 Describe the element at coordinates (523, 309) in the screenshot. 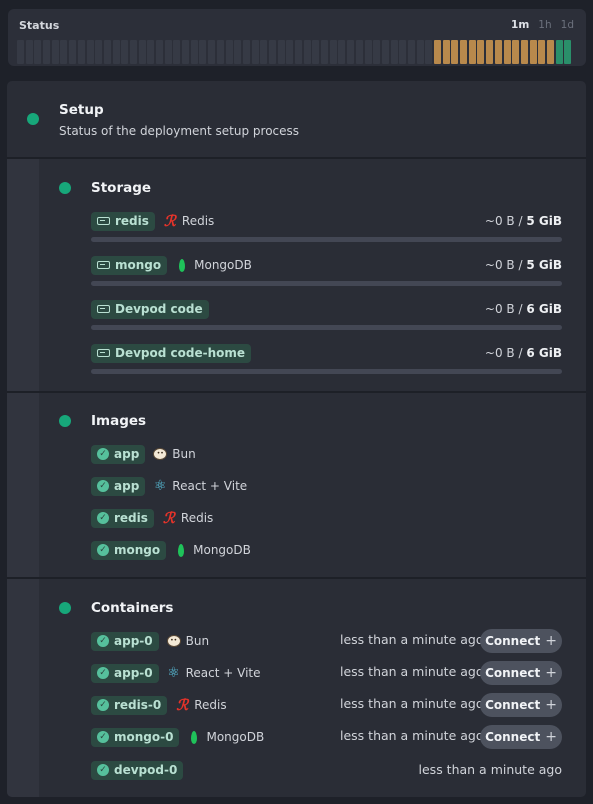

I see `storage-size: ~0 B / 6 GiB` at that location.